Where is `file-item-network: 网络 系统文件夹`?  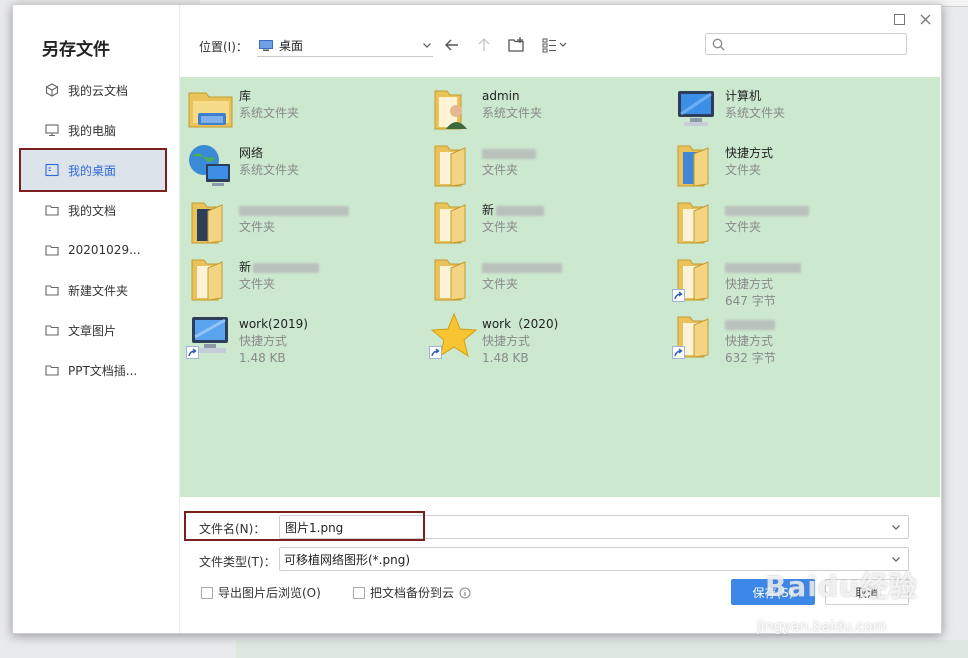
file-item-network: 网络 系统文件夹 is located at coordinates (304, 166).